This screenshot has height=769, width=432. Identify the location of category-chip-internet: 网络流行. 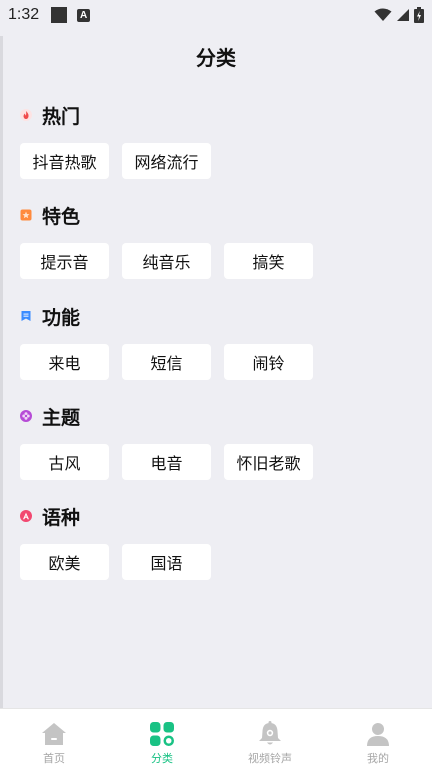
(166, 161).